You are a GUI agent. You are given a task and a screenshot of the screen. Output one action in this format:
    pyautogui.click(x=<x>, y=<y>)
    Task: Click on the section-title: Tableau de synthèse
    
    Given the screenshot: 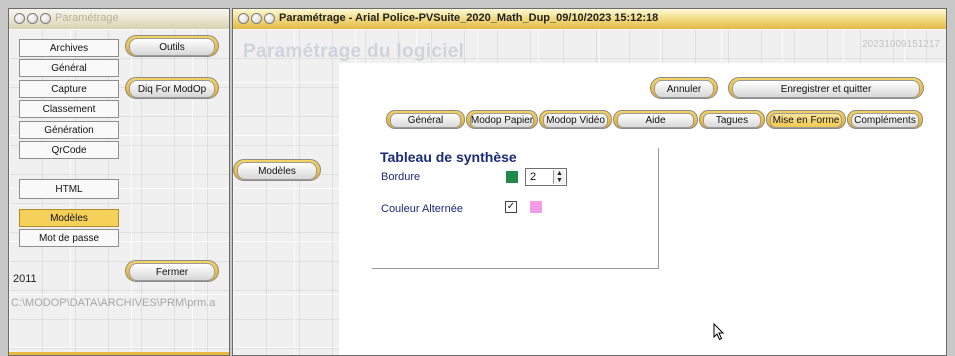 What is the action you would take?
    pyautogui.click(x=448, y=157)
    